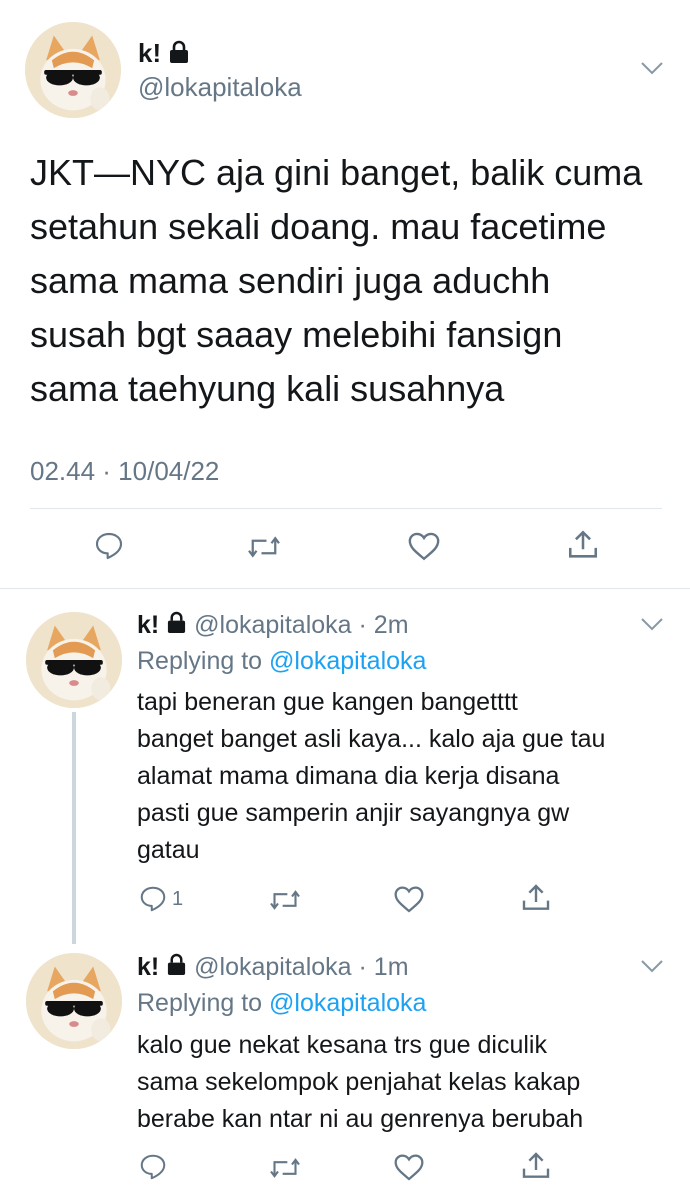  I want to click on reply-time: · 1m, so click(384, 967).